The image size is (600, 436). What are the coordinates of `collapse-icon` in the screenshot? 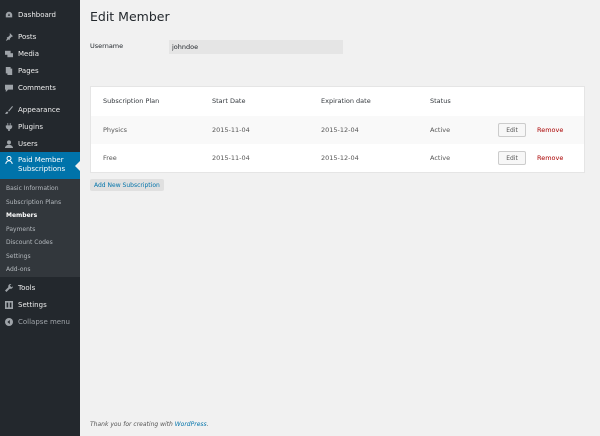 It's located at (9, 321).